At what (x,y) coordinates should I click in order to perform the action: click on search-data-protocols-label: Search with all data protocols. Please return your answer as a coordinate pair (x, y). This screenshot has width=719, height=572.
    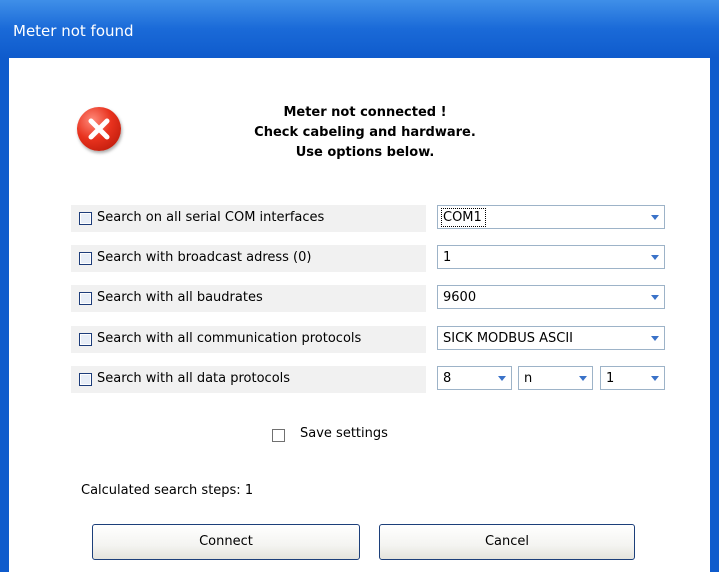
    Looking at the image, I should click on (194, 378).